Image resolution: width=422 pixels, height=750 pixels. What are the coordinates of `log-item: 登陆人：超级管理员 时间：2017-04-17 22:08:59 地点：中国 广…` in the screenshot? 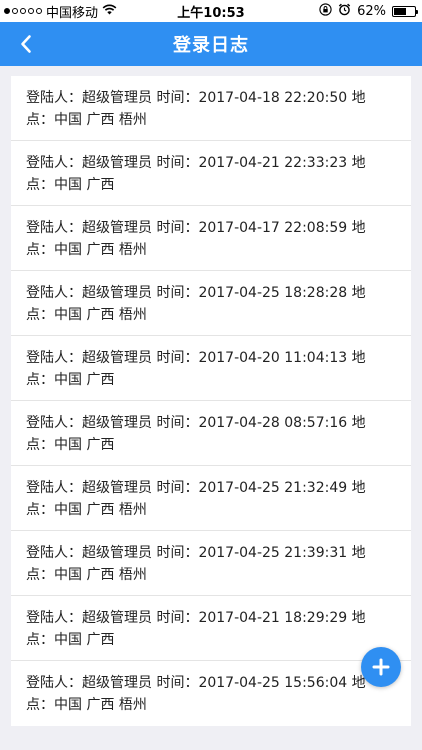 It's located at (211, 238).